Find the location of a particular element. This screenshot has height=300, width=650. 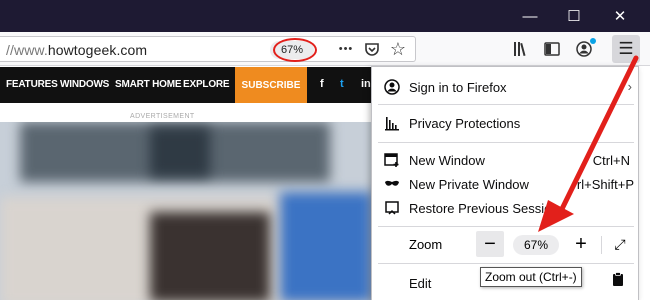

facebook-icon: f is located at coordinates (322, 84).